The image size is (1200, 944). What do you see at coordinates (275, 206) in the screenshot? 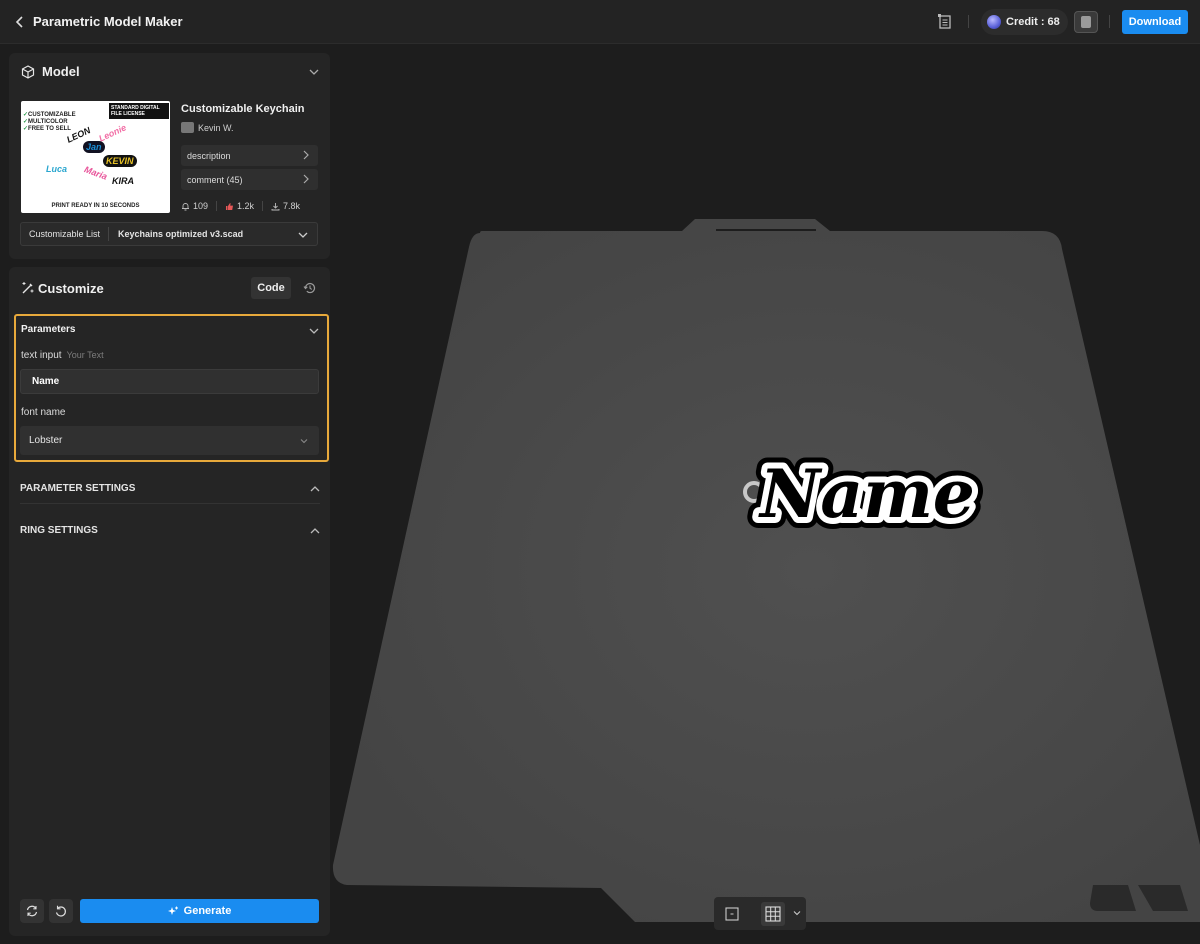
I see `download-icon` at bounding box center [275, 206].